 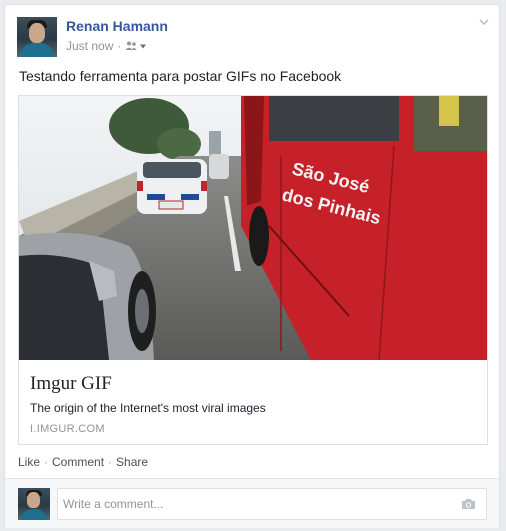 What do you see at coordinates (34, 504) in the screenshot?
I see `commenter-avatar` at bounding box center [34, 504].